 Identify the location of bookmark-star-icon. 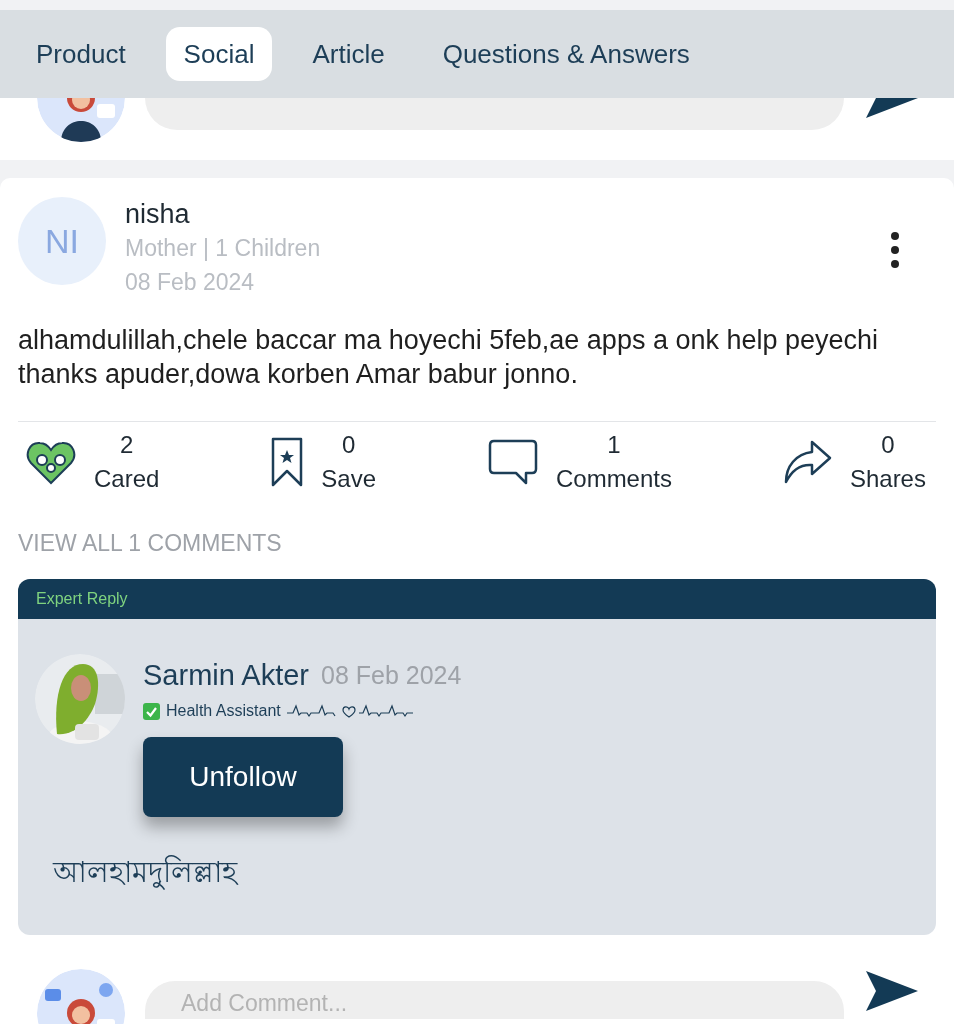
(287, 462).